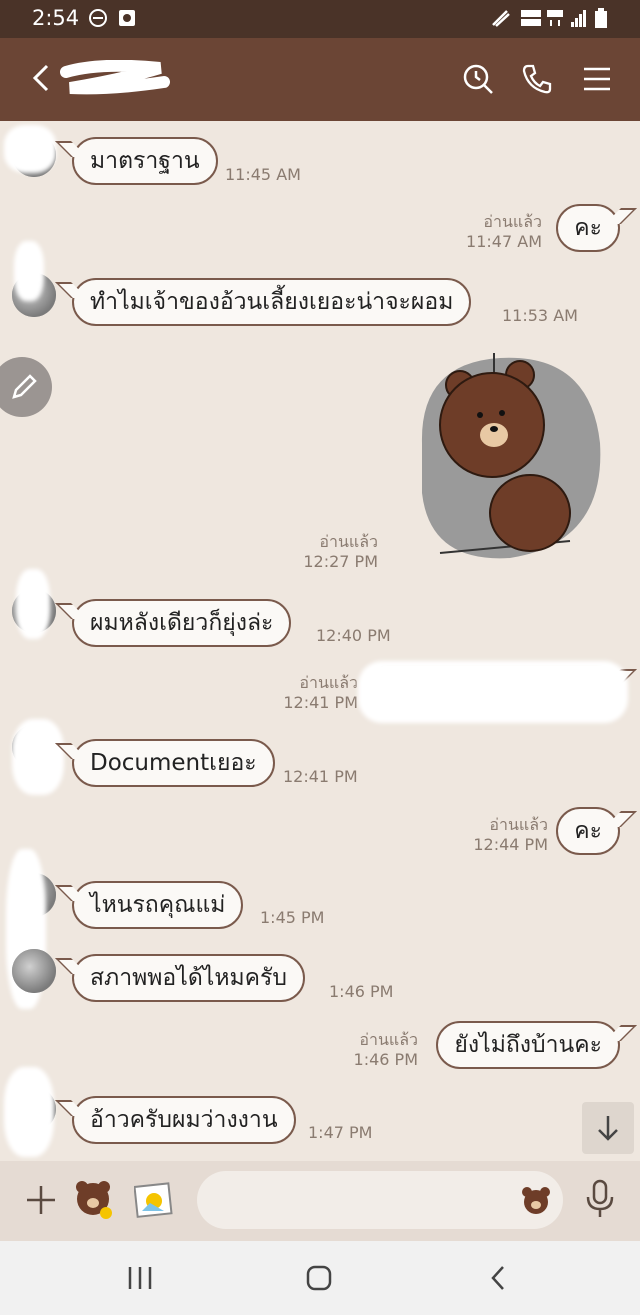 This screenshot has width=640, height=1315. What do you see at coordinates (501, 18) in the screenshot?
I see `signal-boost-icon` at bounding box center [501, 18].